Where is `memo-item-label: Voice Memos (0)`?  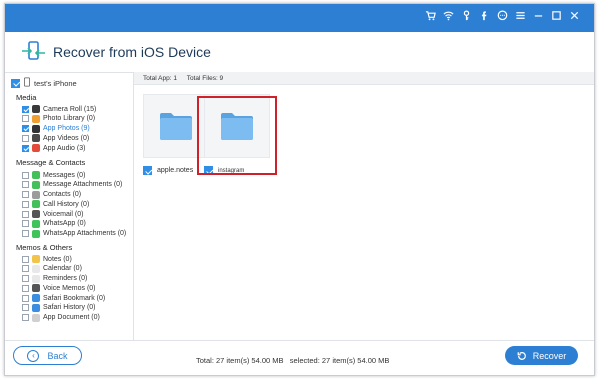 memo-item-label: Voice Memos (0) is located at coordinates (69, 288).